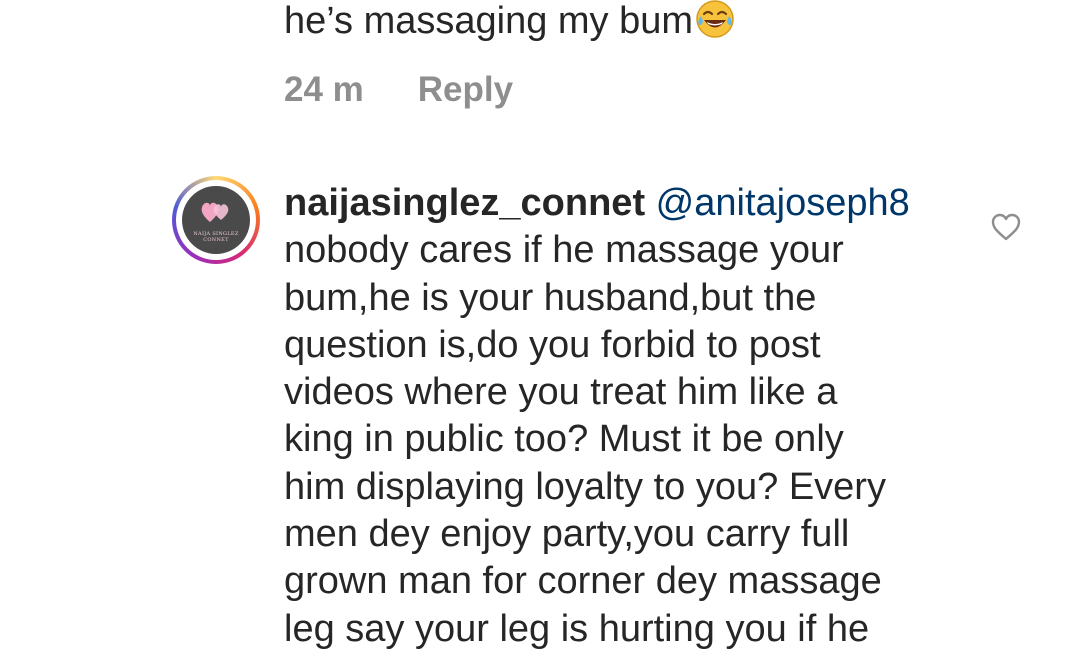  I want to click on comment-text-line: grown man for corner dey massage, so click(583, 581).